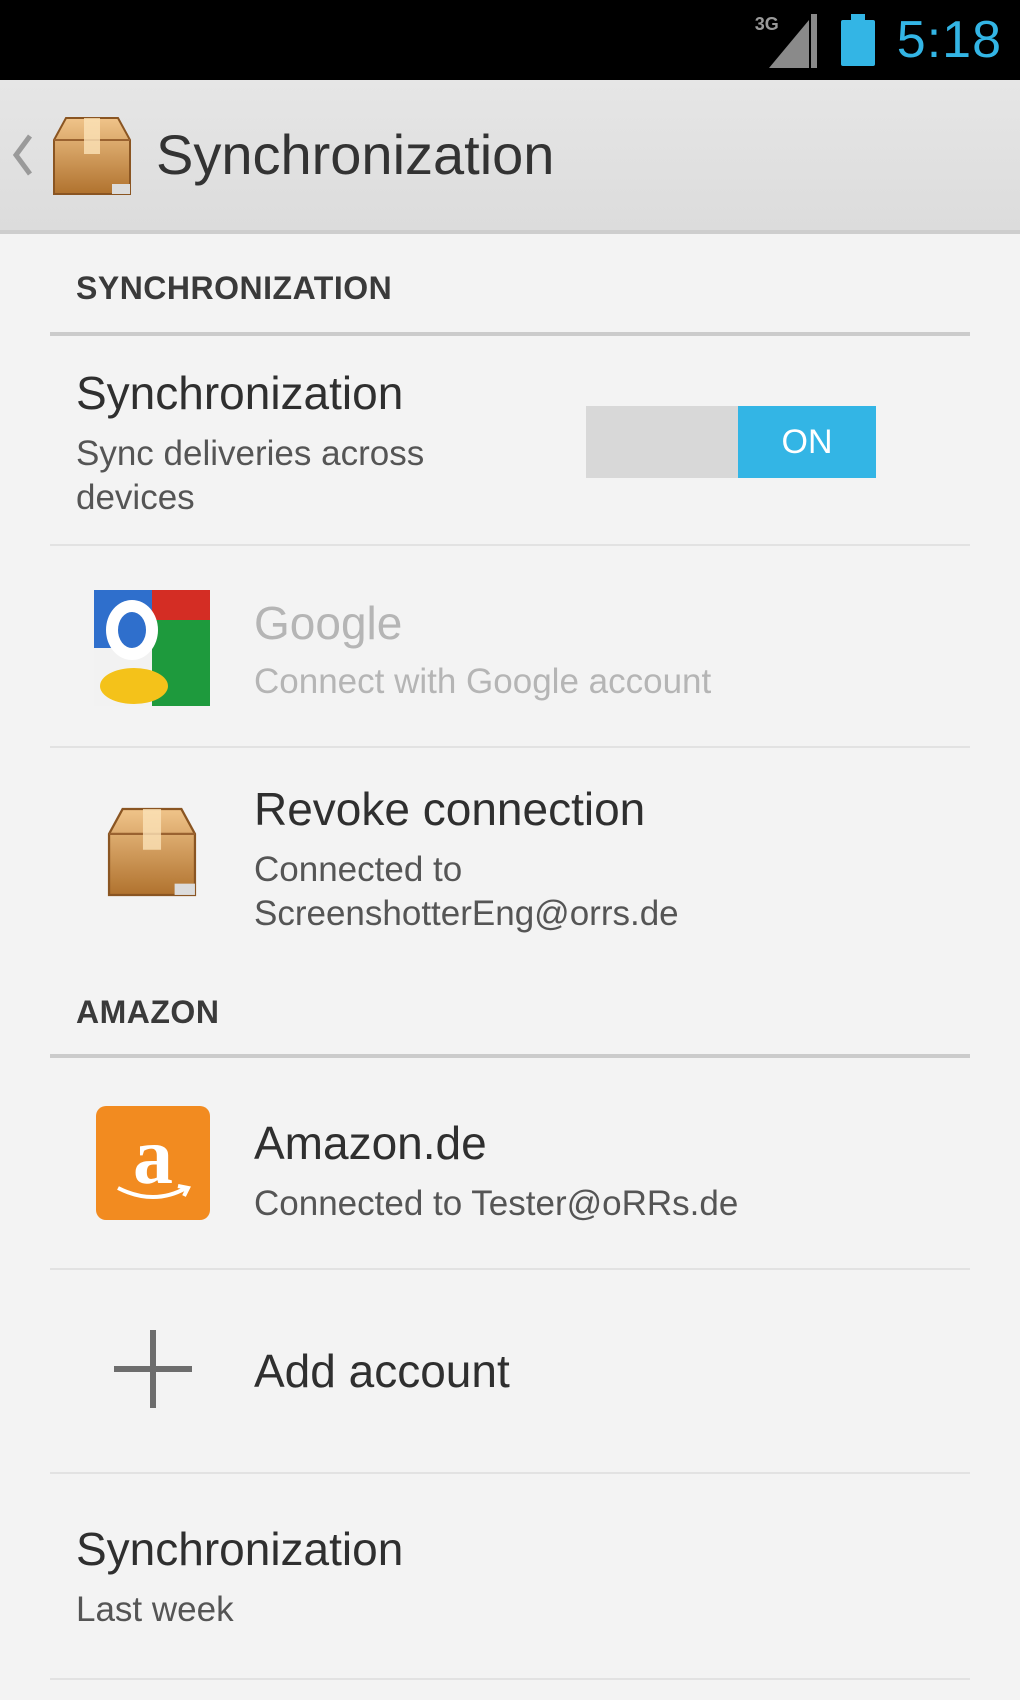 Image resolution: width=1020 pixels, height=1700 pixels. I want to click on revoke-row-summary-line1: Connected to, so click(358, 869).